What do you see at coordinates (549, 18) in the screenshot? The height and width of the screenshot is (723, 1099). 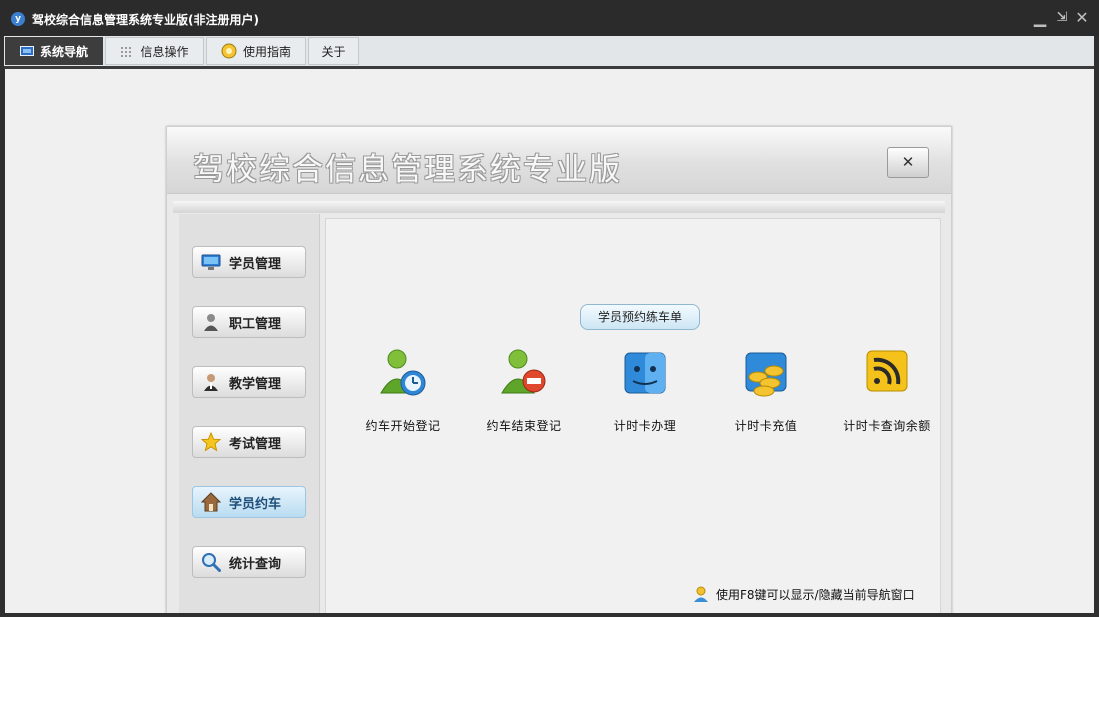 I see `title-bar: y 驾校综合信息管理系统专业版(非注册用户) ▁ ⇲ ✕` at bounding box center [549, 18].